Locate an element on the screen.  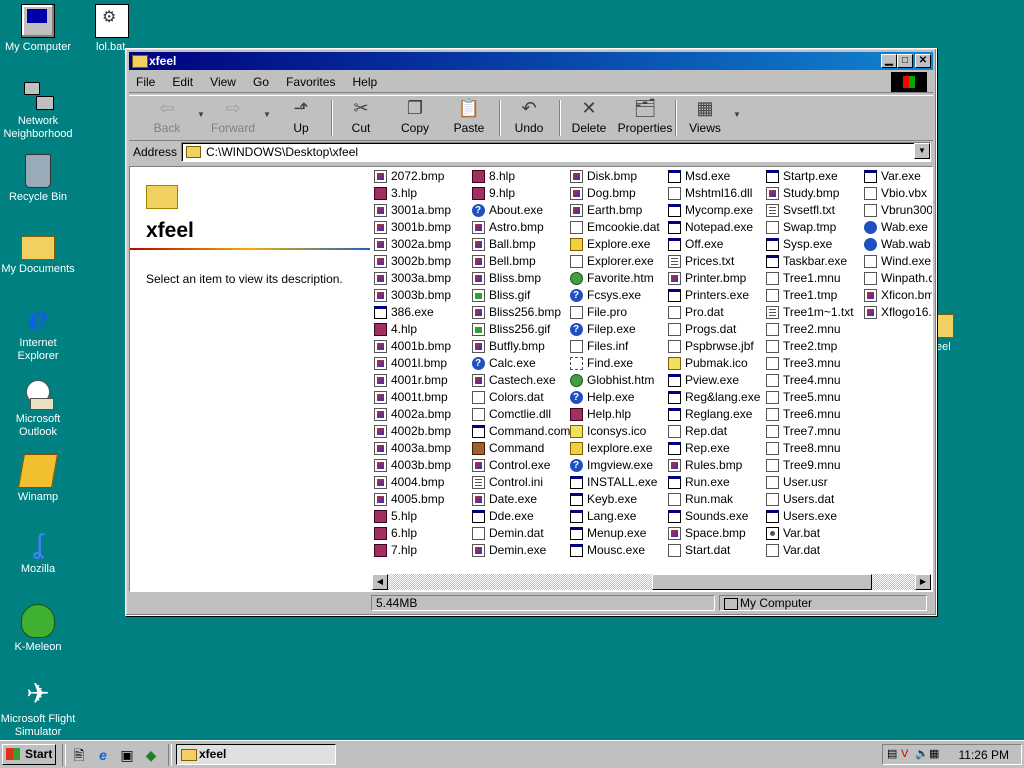
file-item: Globhist.htm is located at coordinates (617, 380).